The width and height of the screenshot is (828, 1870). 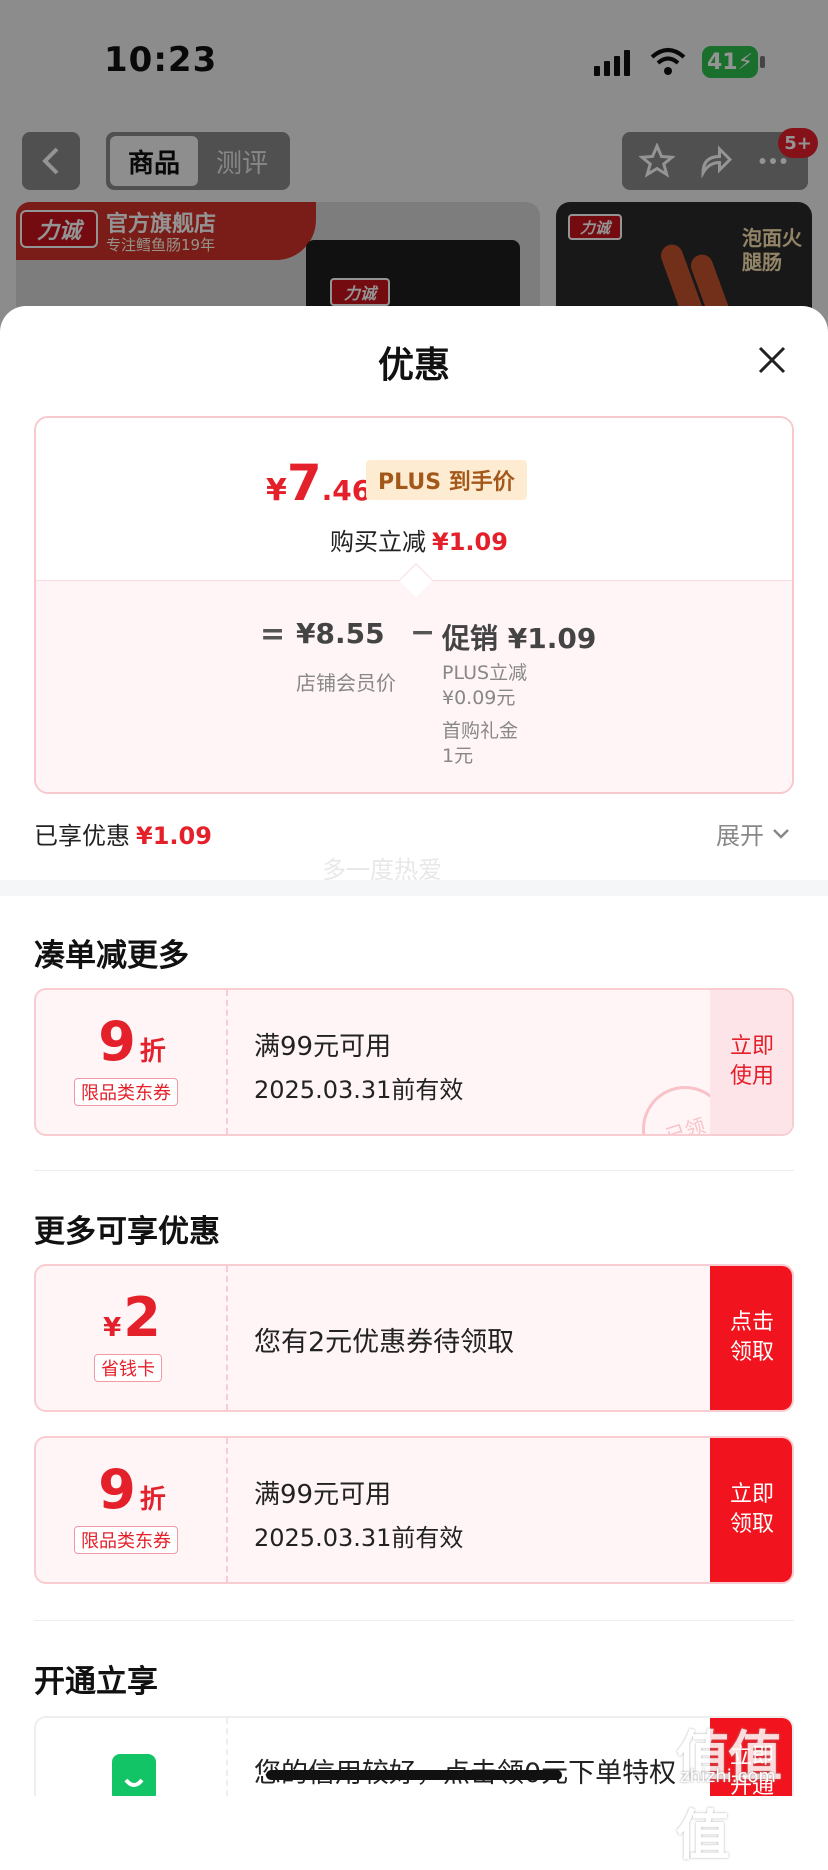 I want to click on promo-detail: PLUS立减, so click(x=485, y=673).